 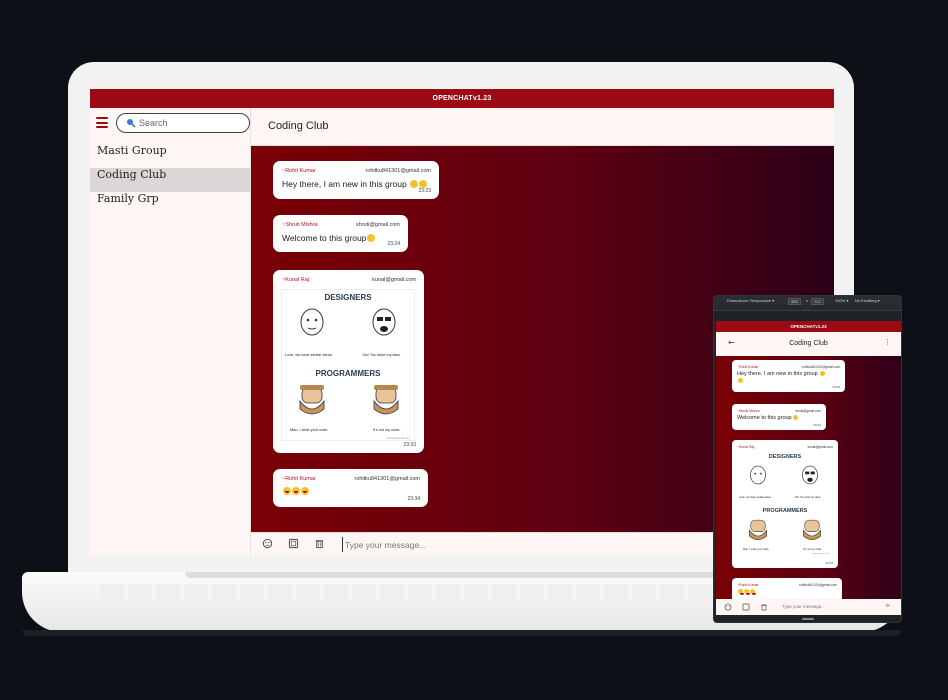 What do you see at coordinates (808, 326) in the screenshot?
I see `mobile-app-title-bar: OPENCHATv1.23` at bounding box center [808, 326].